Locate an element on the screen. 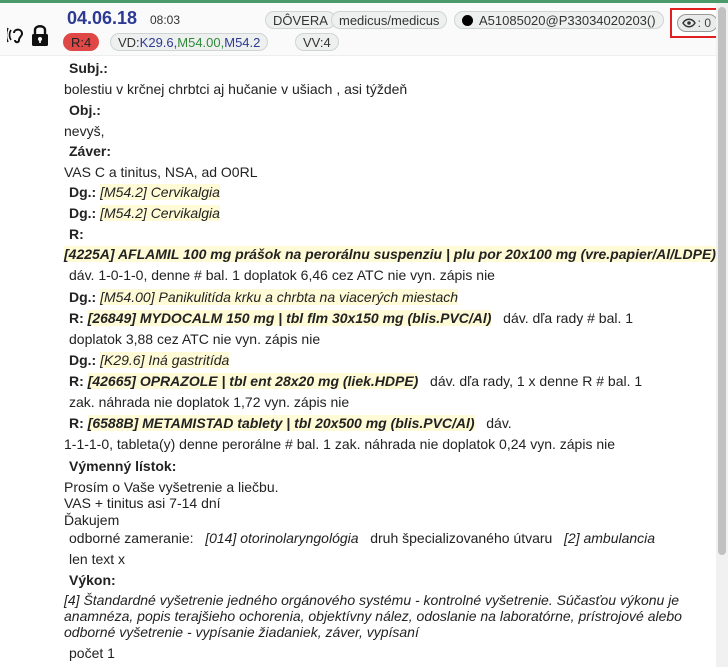  hearing-icon is located at coordinates (17, 35).